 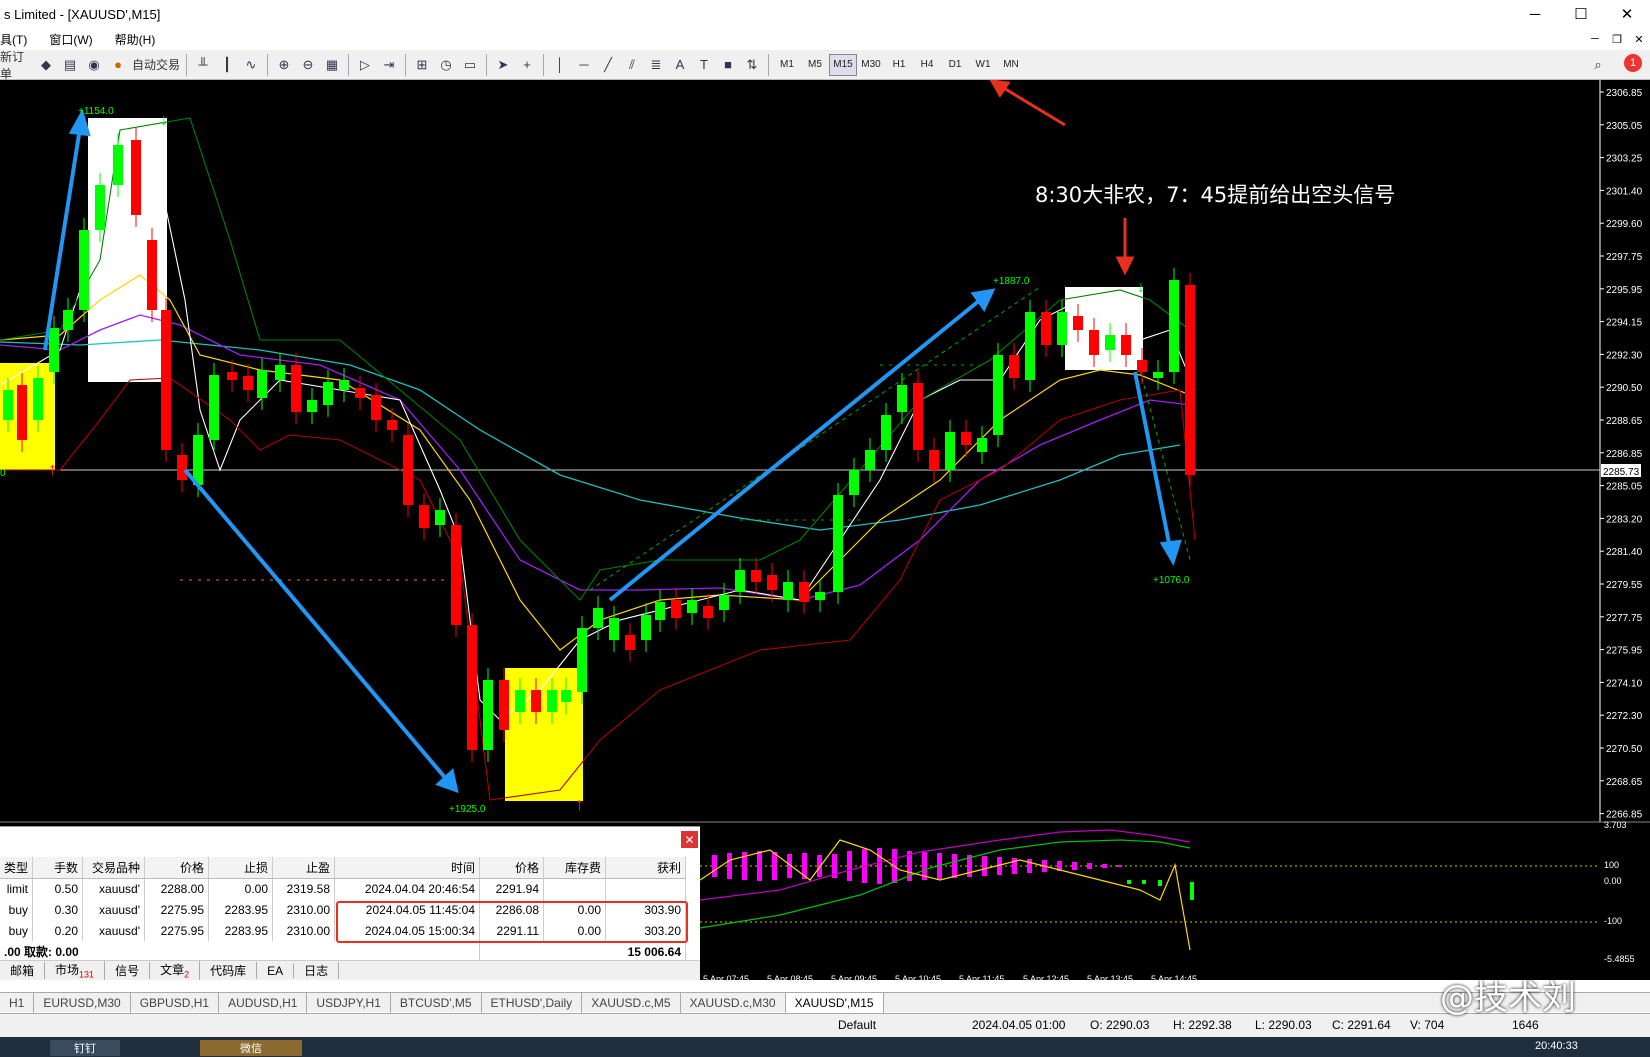 I want to click on tf-w1: W1, so click(x=983, y=65).